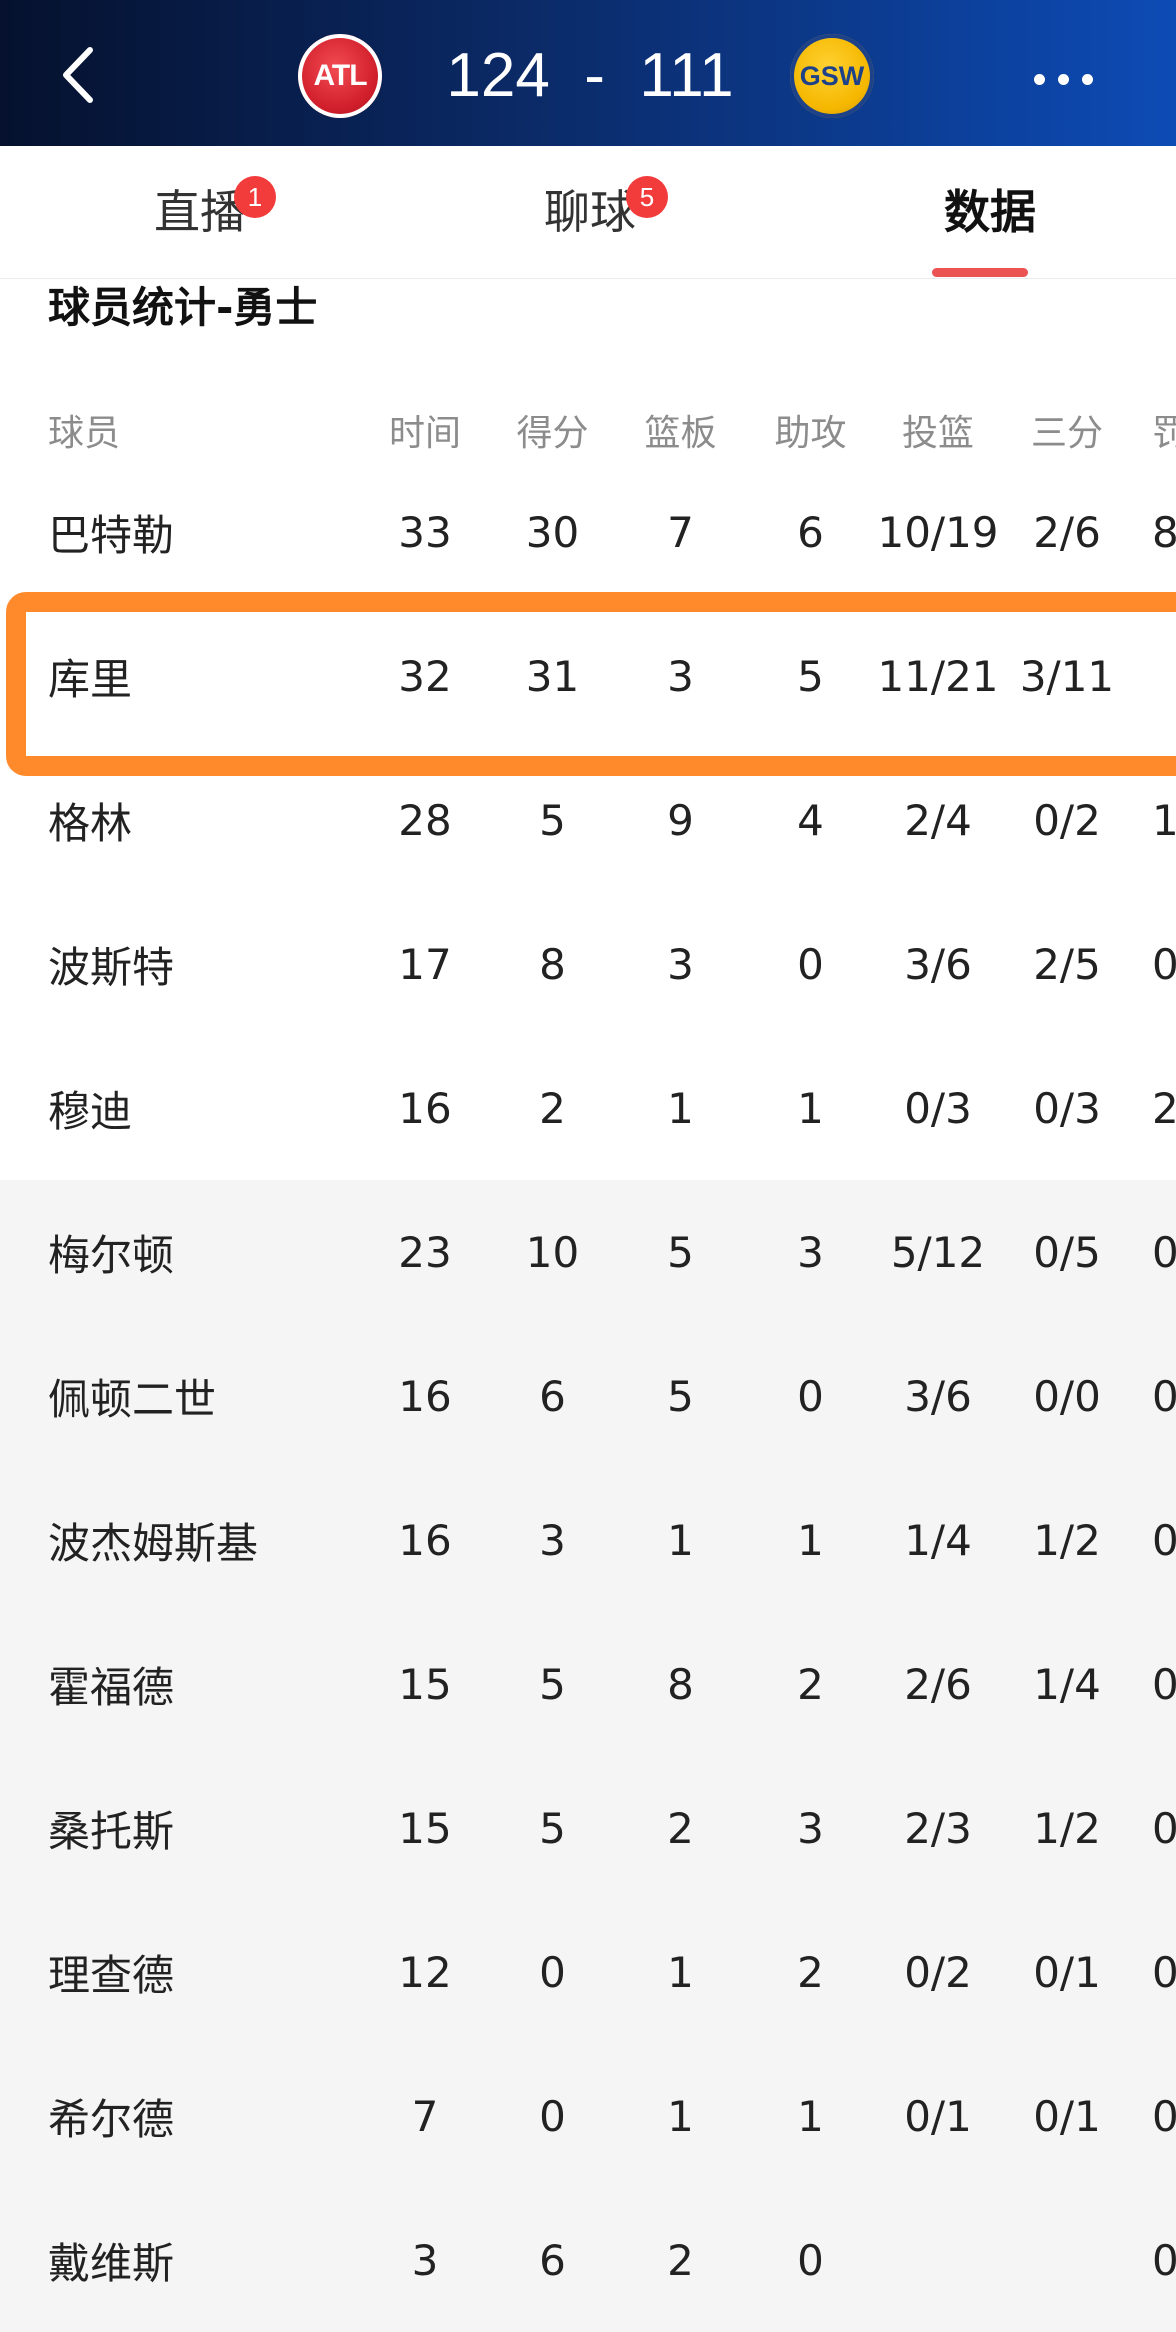  Describe the element at coordinates (680, 430) in the screenshot. I see `column-header-rebounds: 篮板` at that location.